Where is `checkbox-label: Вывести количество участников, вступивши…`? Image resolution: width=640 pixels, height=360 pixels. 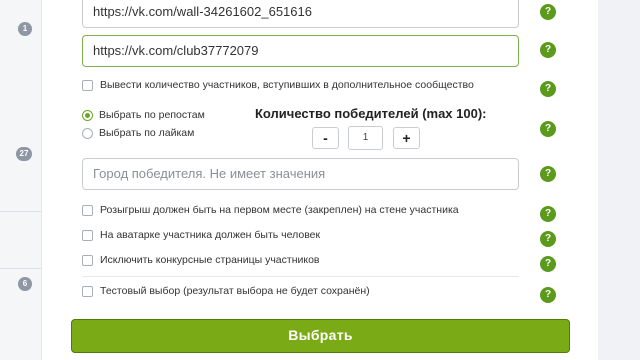 checkbox-label: Вывести количество участников, вступивши… is located at coordinates (287, 85).